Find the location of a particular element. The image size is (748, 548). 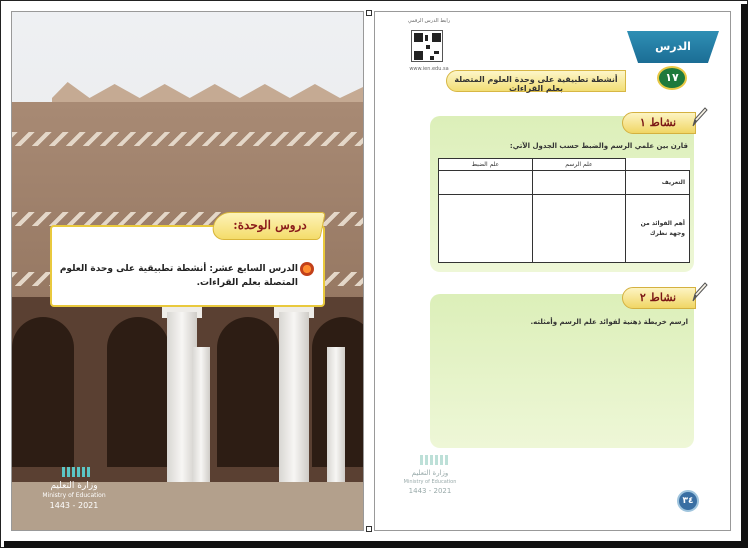

qr-caption: رابط الدرس الرقمي is located at coordinates (429, 21).